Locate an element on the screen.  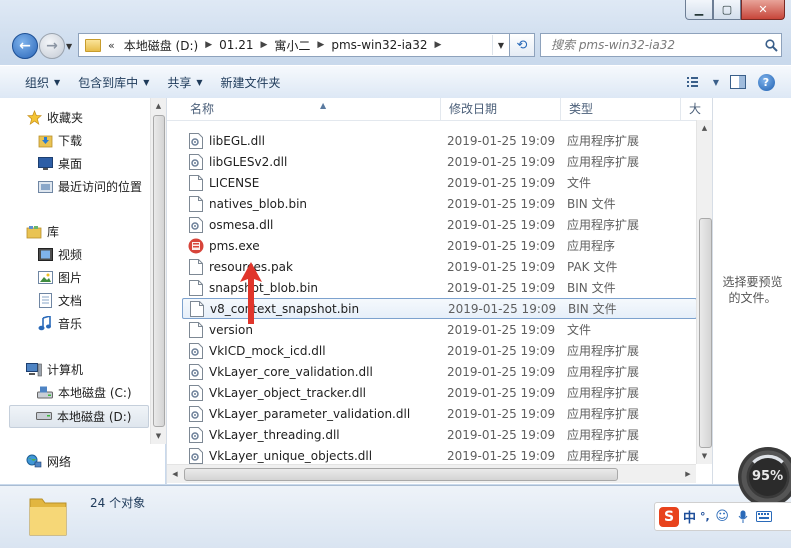
breadcrumb-overflow: « is located at coordinates (112, 45).